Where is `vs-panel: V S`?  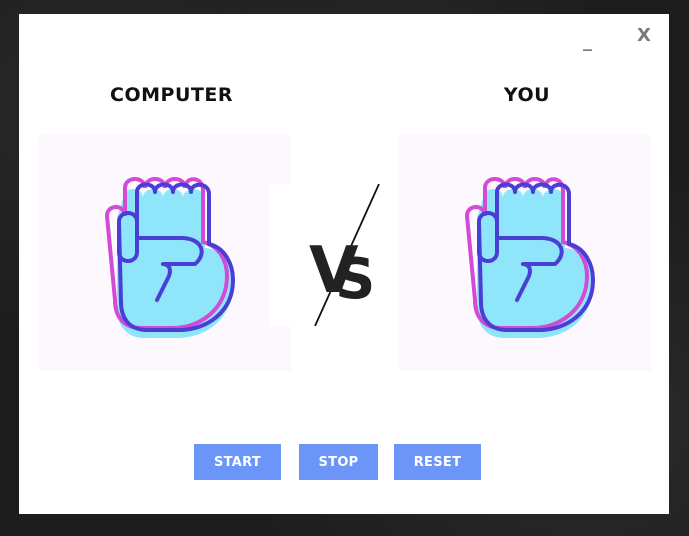 vs-panel: V S is located at coordinates (342, 255).